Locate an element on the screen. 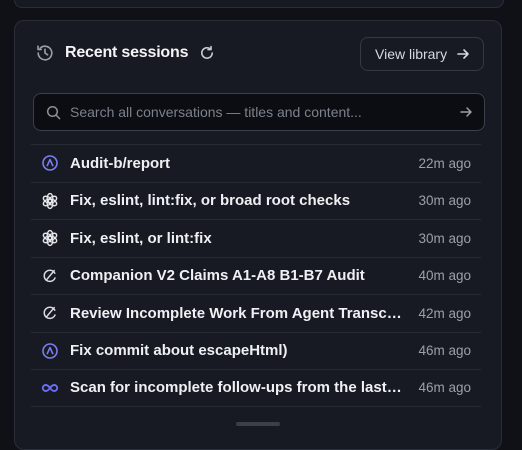 Image resolution: width=522 pixels, height=450 pixels. session-title: Fix commit about escapeHtml) is located at coordinates (179, 351).